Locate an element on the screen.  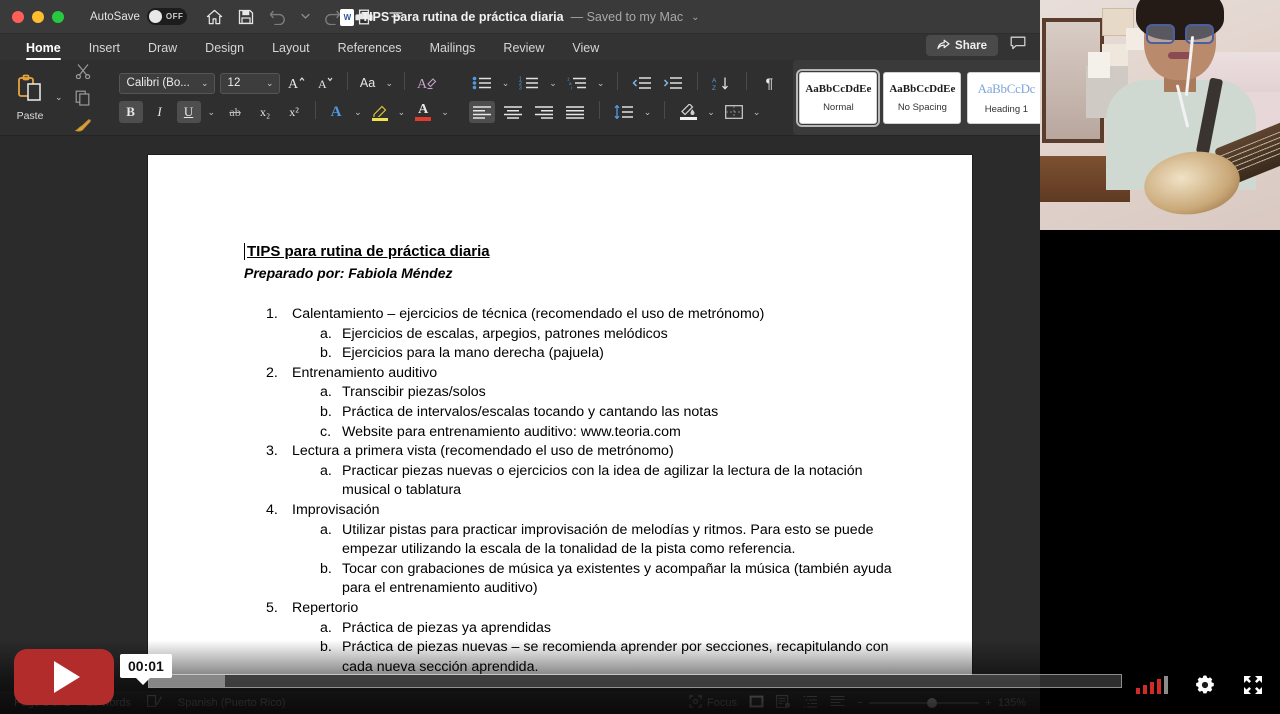
play-button is located at coordinates (64, 677).